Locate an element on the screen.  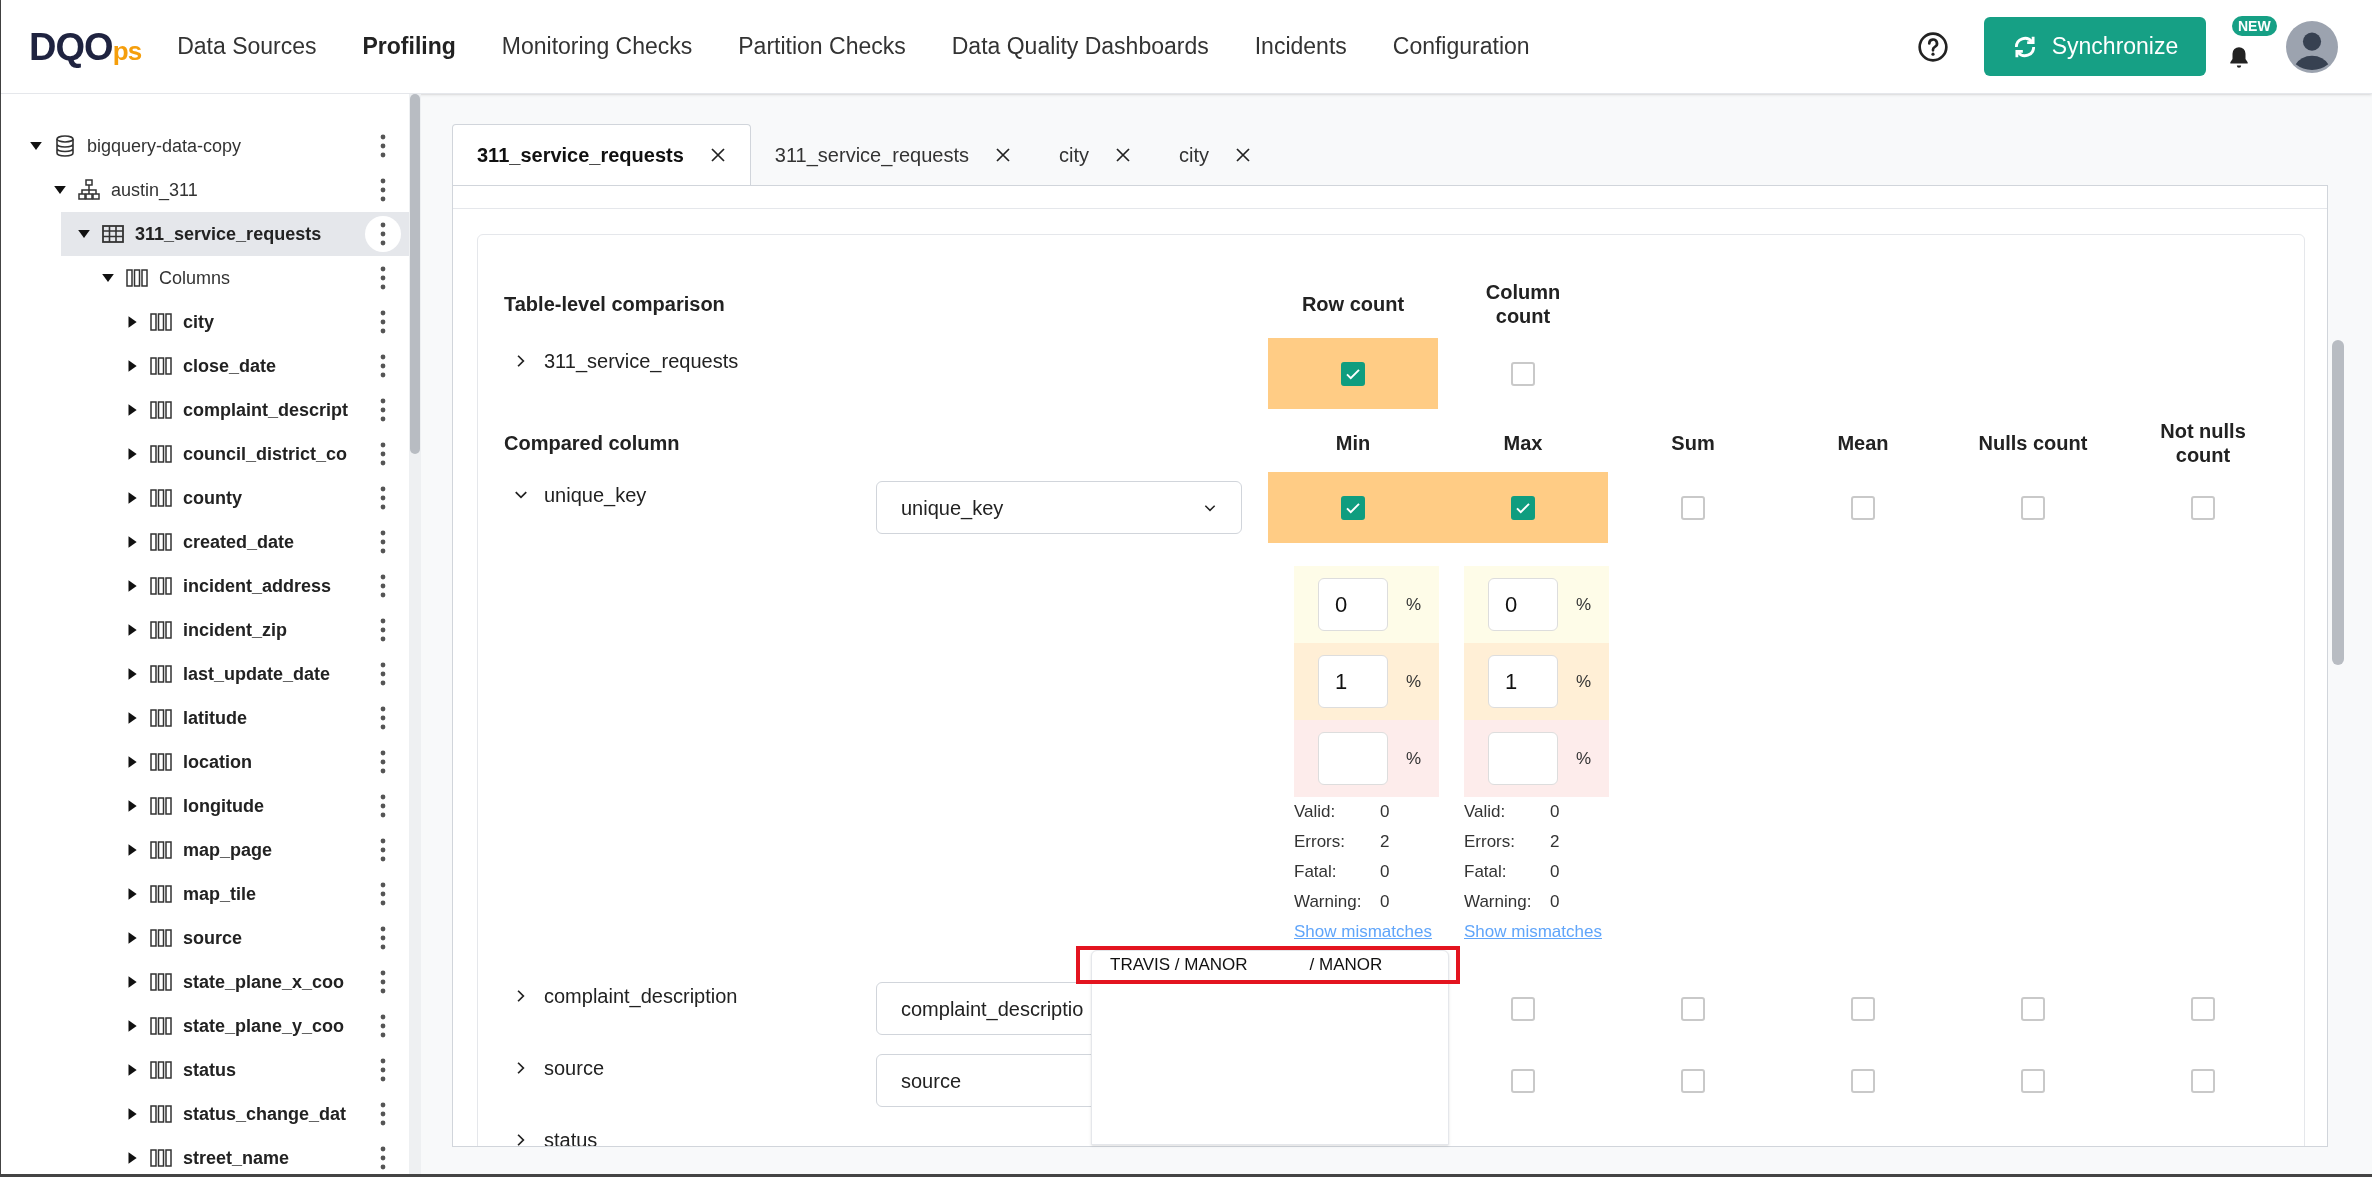
table-grid-icon is located at coordinates (113, 234).